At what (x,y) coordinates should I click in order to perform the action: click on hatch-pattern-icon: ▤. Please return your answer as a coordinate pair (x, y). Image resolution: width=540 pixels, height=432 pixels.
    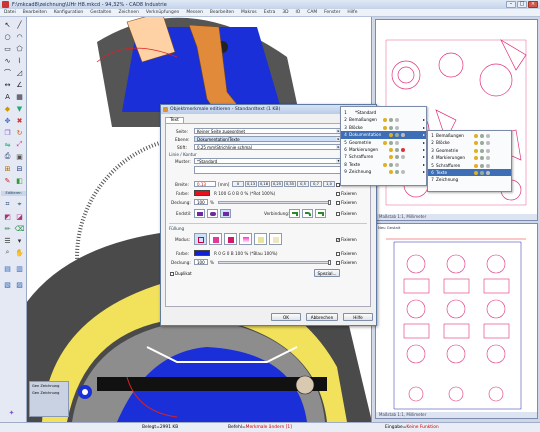
    Looking at the image, I should click on (7, 268).